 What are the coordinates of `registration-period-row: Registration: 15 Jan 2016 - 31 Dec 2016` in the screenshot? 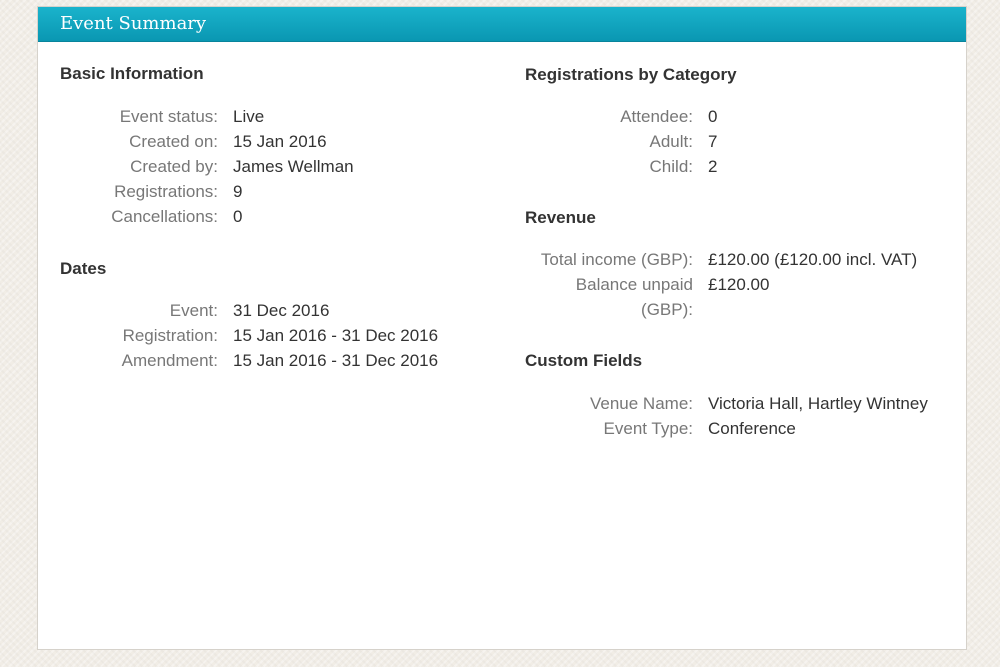 It's located at (234, 335).